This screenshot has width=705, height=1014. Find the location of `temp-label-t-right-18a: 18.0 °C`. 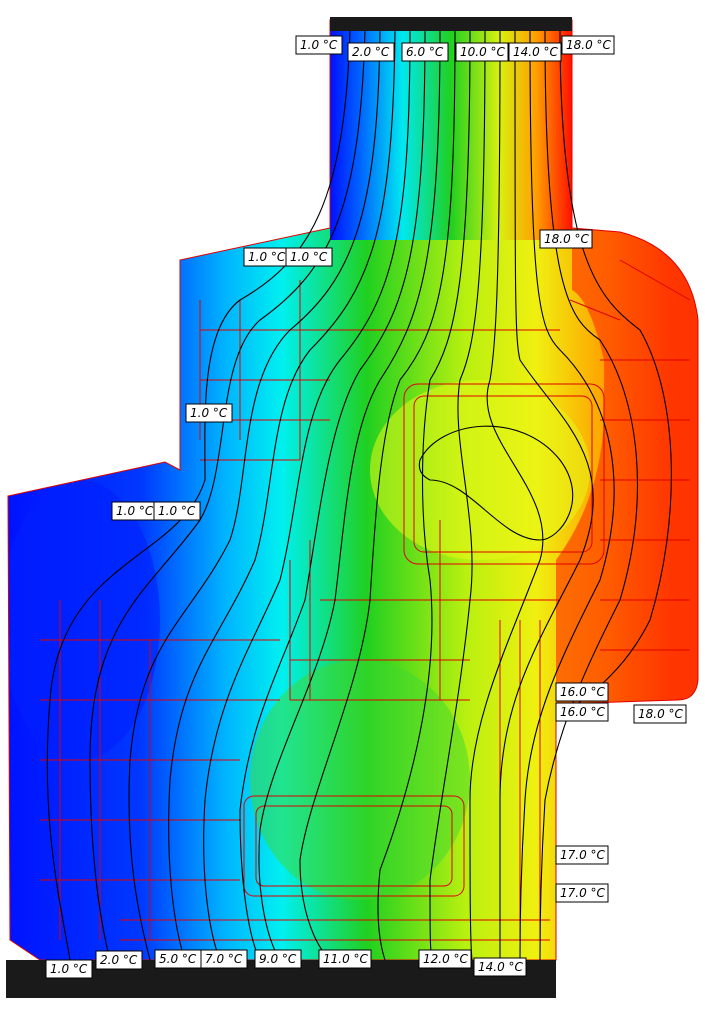

temp-label-t-right-18a: 18.0 °C is located at coordinates (566, 239).